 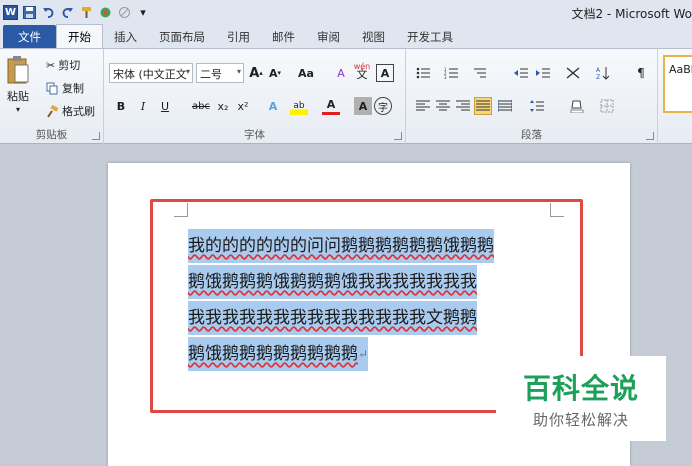 I want to click on paragraph-group: 123 AZ ¶ 段落, so click(x=532, y=97).